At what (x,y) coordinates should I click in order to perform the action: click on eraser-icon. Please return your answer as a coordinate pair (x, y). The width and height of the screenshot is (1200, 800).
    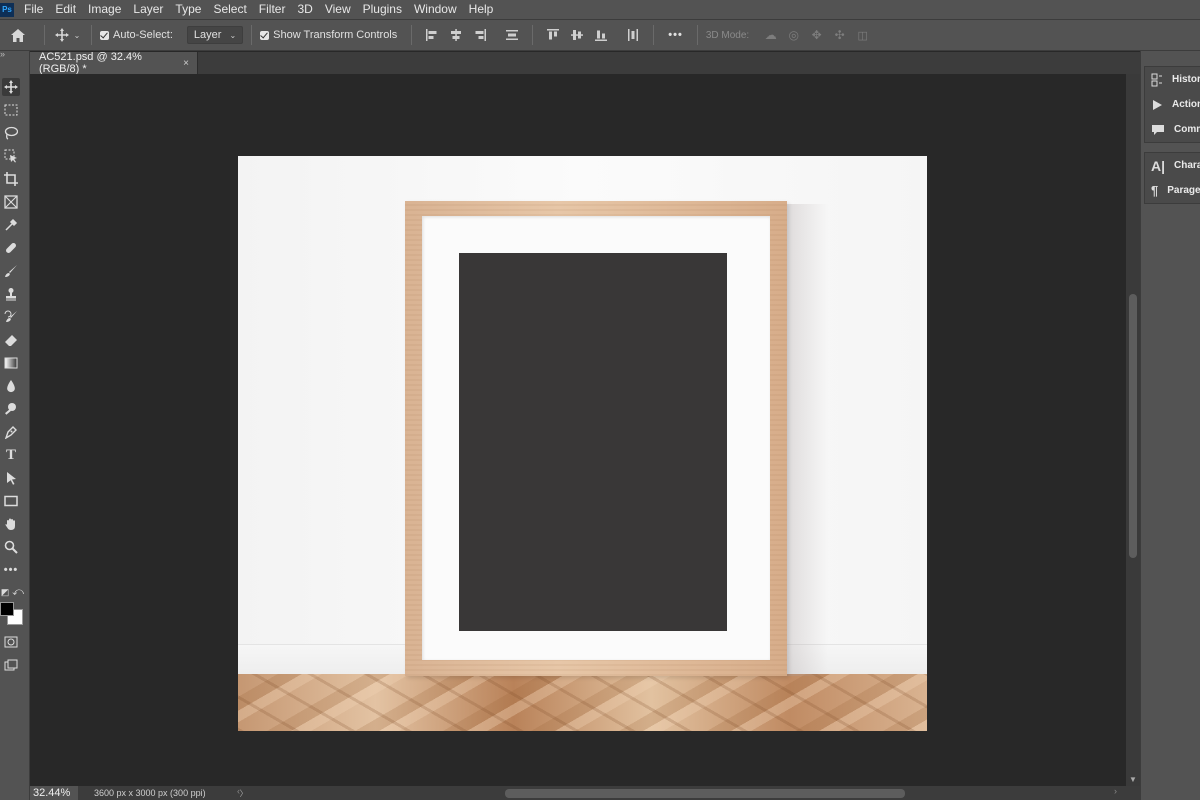
    Looking at the image, I should click on (11, 340).